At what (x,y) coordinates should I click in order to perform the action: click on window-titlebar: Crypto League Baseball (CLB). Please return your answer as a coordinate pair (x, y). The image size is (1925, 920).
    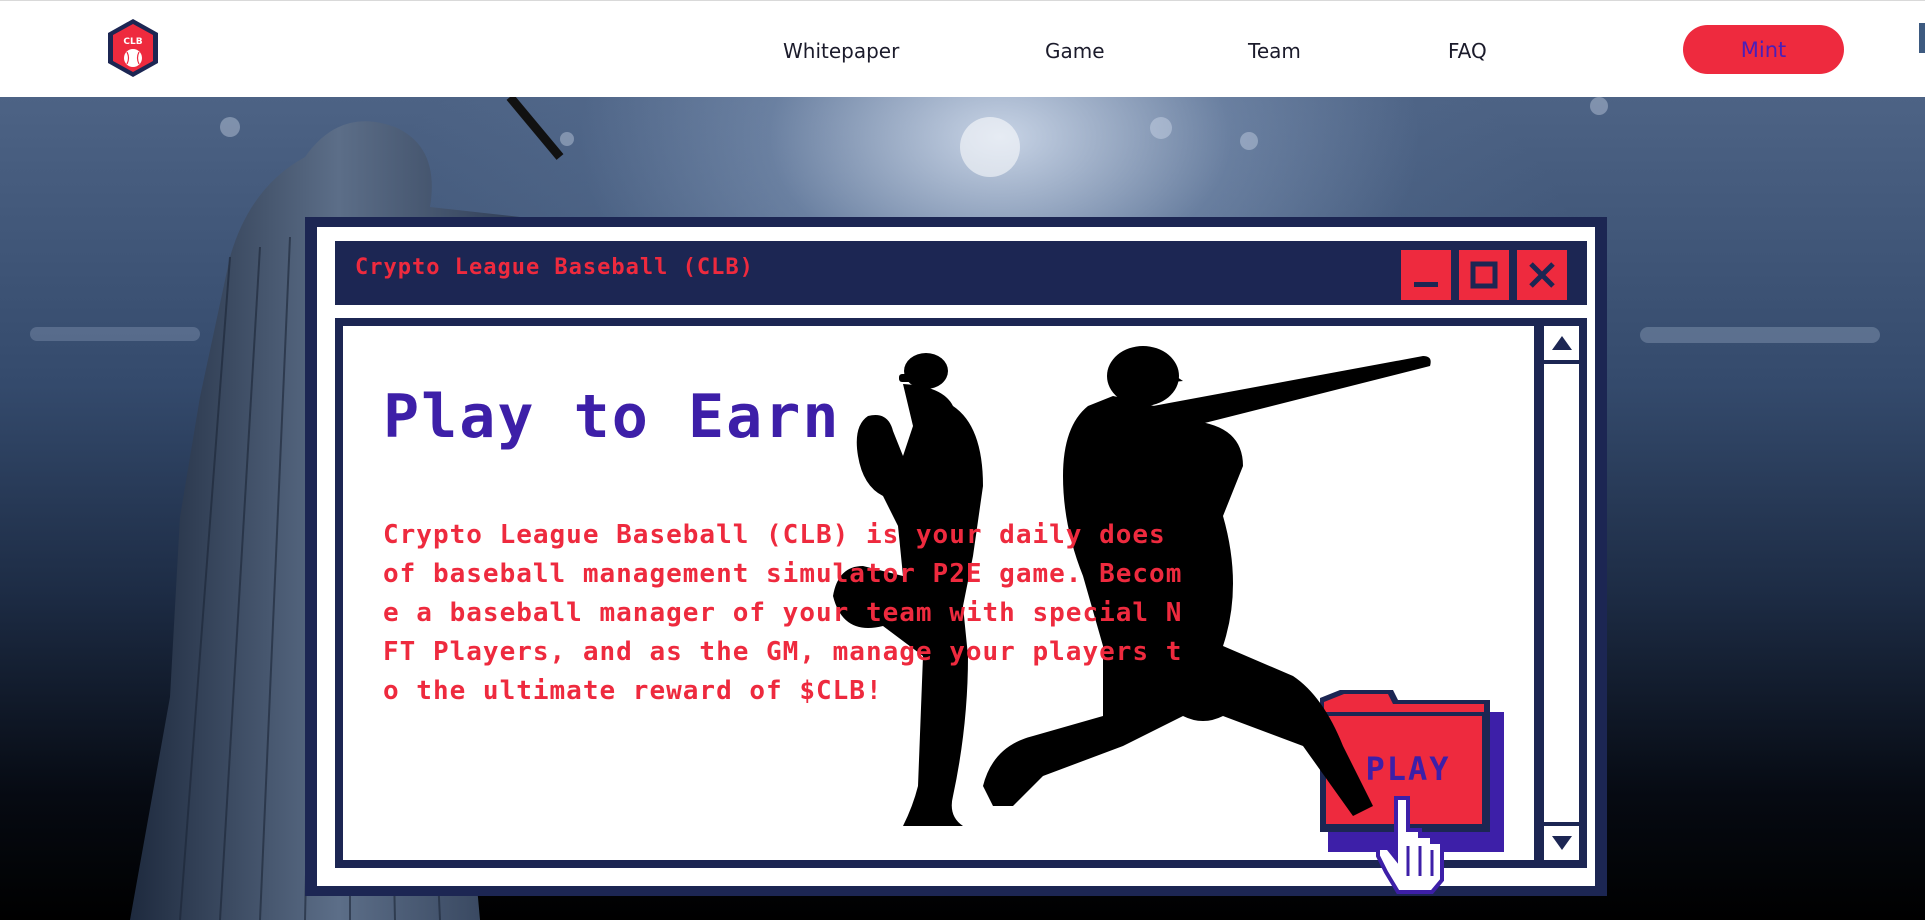
    Looking at the image, I should click on (961, 273).